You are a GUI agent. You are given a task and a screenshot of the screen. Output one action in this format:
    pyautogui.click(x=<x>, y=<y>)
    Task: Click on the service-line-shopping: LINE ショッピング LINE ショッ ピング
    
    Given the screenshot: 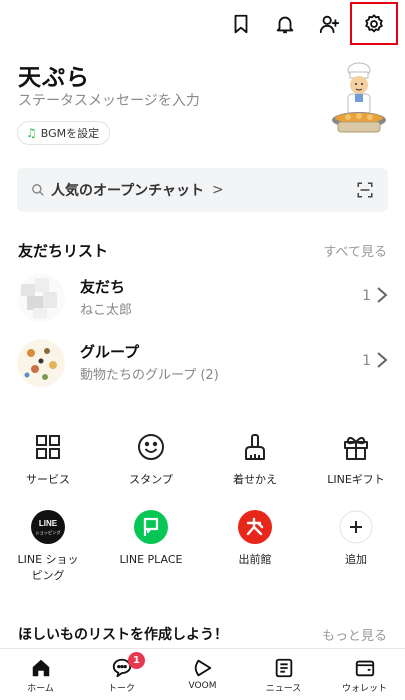 What is the action you would take?
    pyautogui.click(x=48, y=547)
    